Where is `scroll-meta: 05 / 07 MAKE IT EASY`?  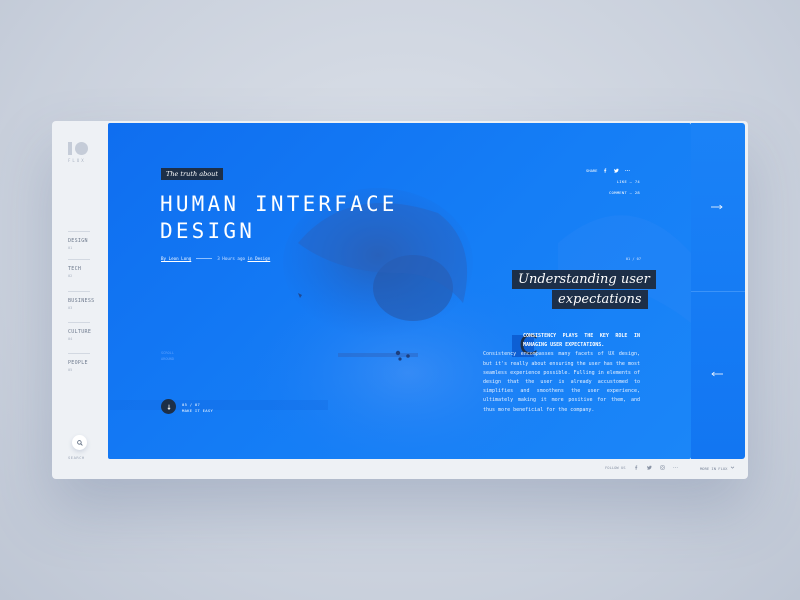
scroll-meta: 05 / 07 MAKE IT EASY is located at coordinates (197, 408).